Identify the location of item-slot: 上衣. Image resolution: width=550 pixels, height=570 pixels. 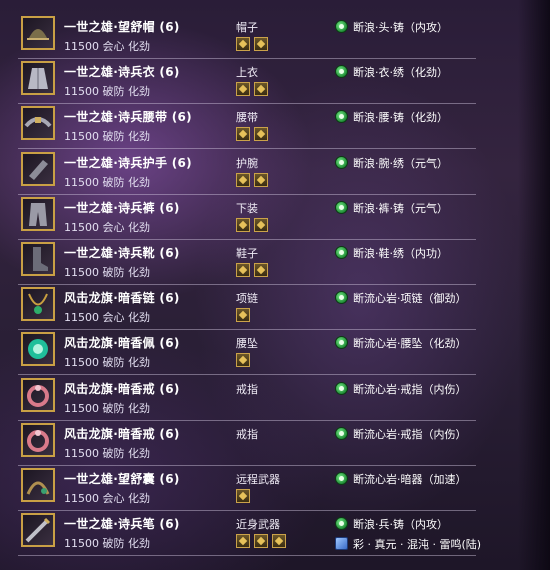
(247, 73).